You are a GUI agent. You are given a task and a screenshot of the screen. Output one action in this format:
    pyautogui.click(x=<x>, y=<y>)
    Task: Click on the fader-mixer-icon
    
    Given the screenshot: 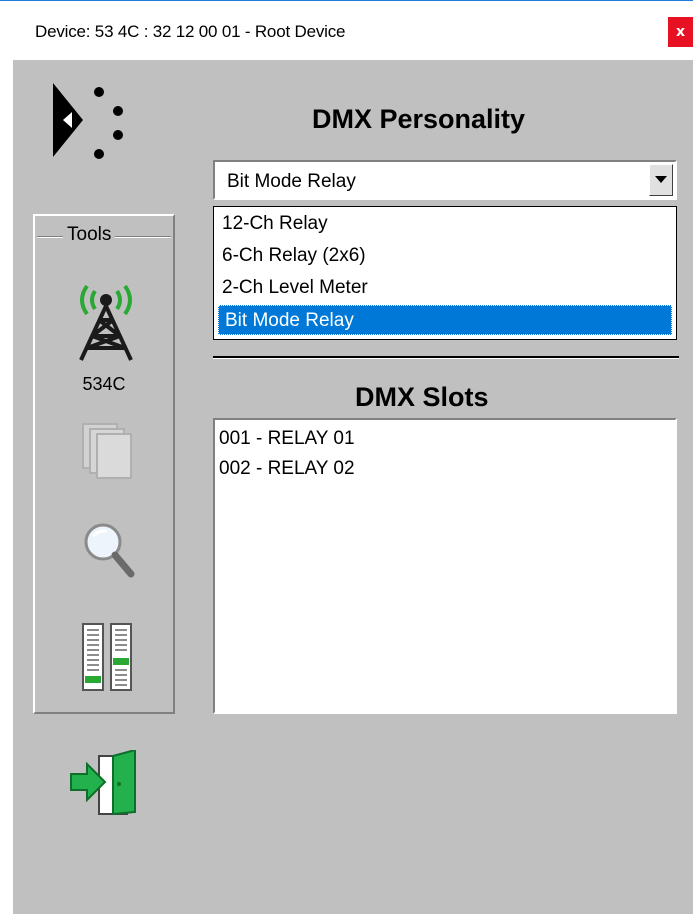 What is the action you would take?
    pyautogui.click(x=108, y=657)
    